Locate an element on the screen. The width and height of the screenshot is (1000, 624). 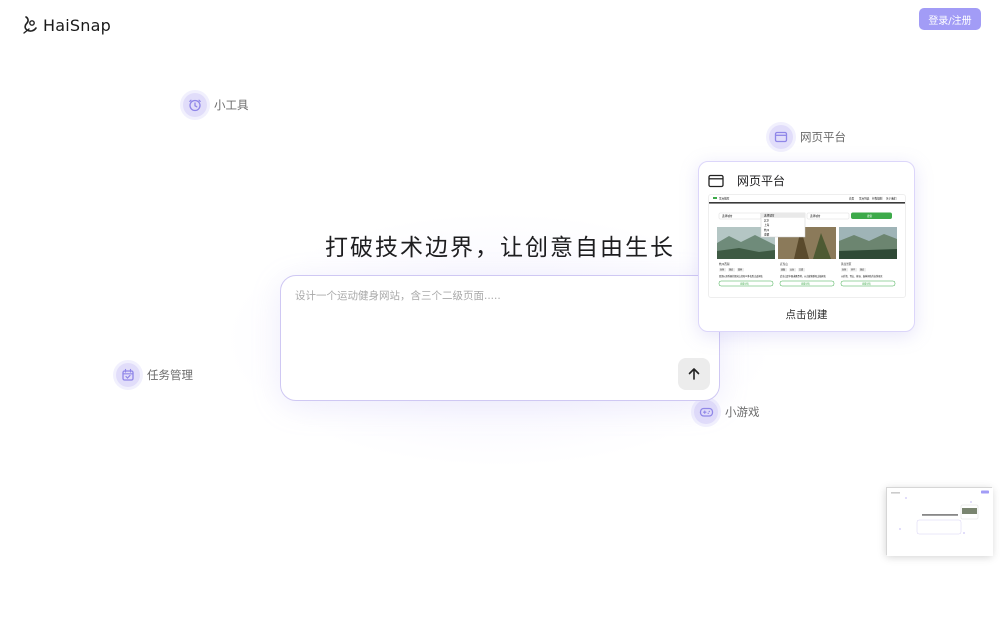
preview-spot-button-2: 查看详情 is located at coordinates (867, 284).